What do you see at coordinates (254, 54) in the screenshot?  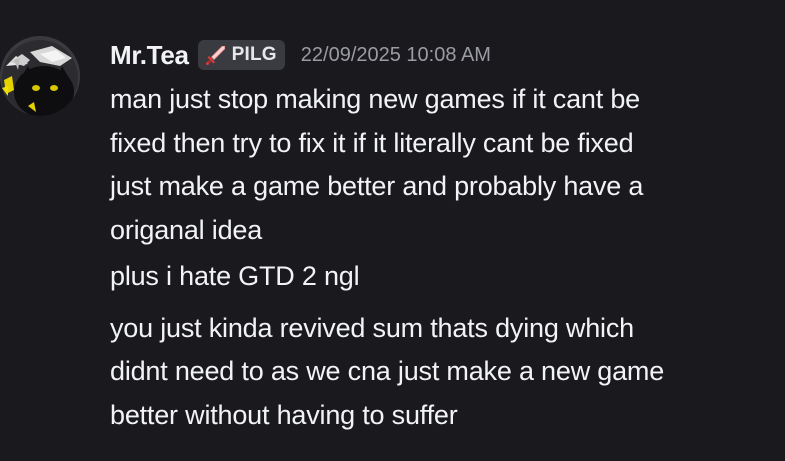 I see `guild-tag-label: PILG` at bounding box center [254, 54].